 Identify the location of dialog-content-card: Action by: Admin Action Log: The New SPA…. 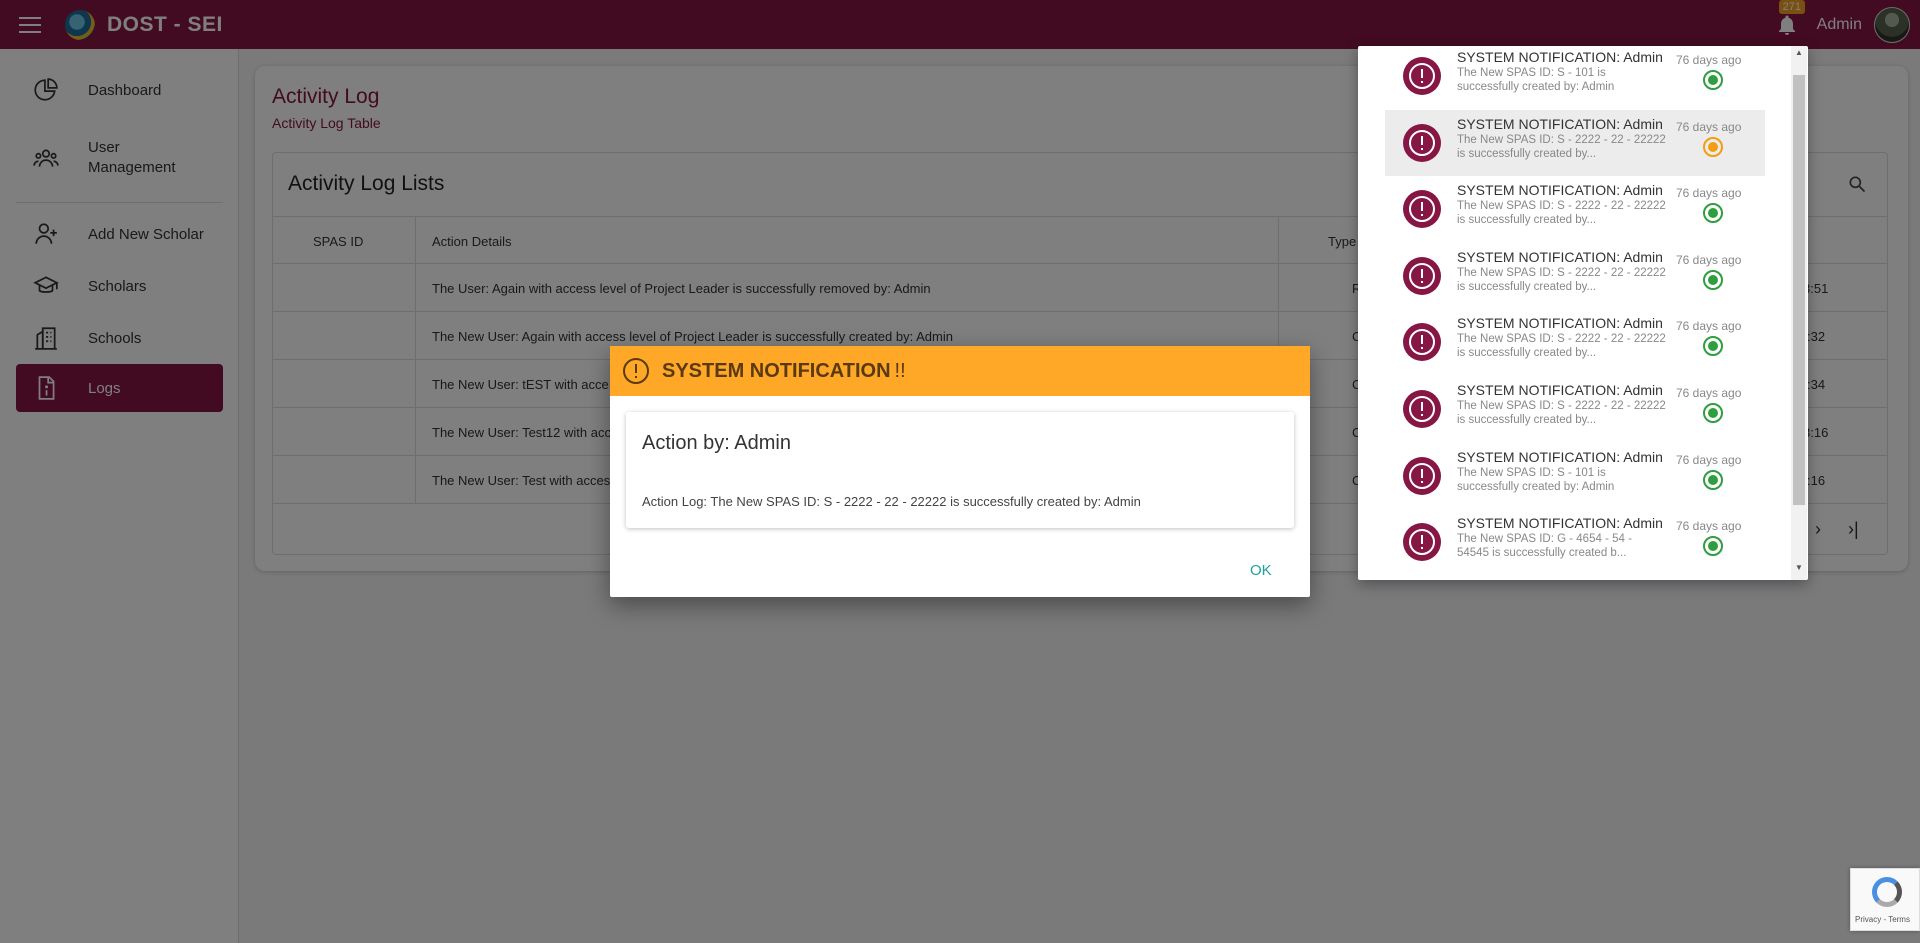
(960, 470).